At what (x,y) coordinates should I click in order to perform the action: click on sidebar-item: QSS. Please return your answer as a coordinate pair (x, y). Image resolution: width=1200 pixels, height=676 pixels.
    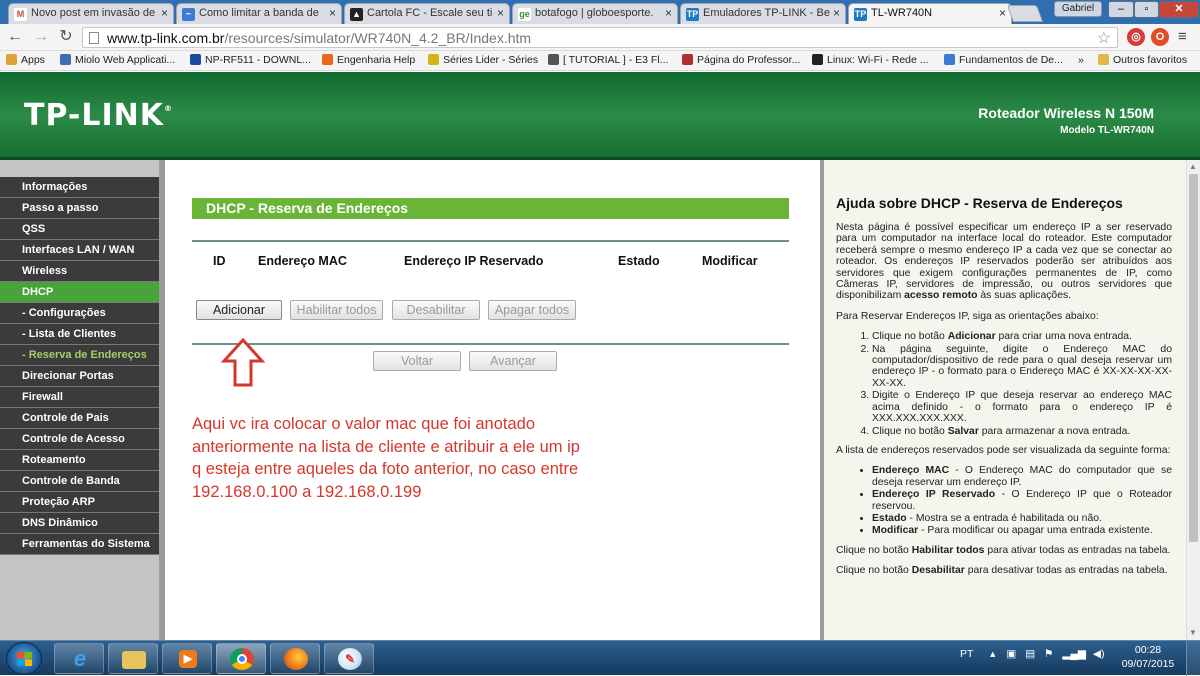
    Looking at the image, I should click on (79, 229).